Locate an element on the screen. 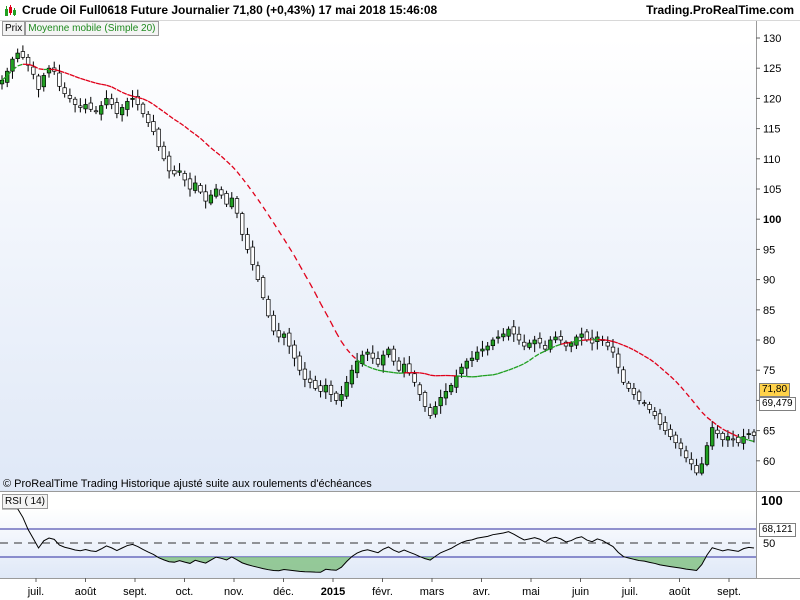 This screenshot has width=800, height=600. rsi-axis: 100 50 is located at coordinates (772, 521).